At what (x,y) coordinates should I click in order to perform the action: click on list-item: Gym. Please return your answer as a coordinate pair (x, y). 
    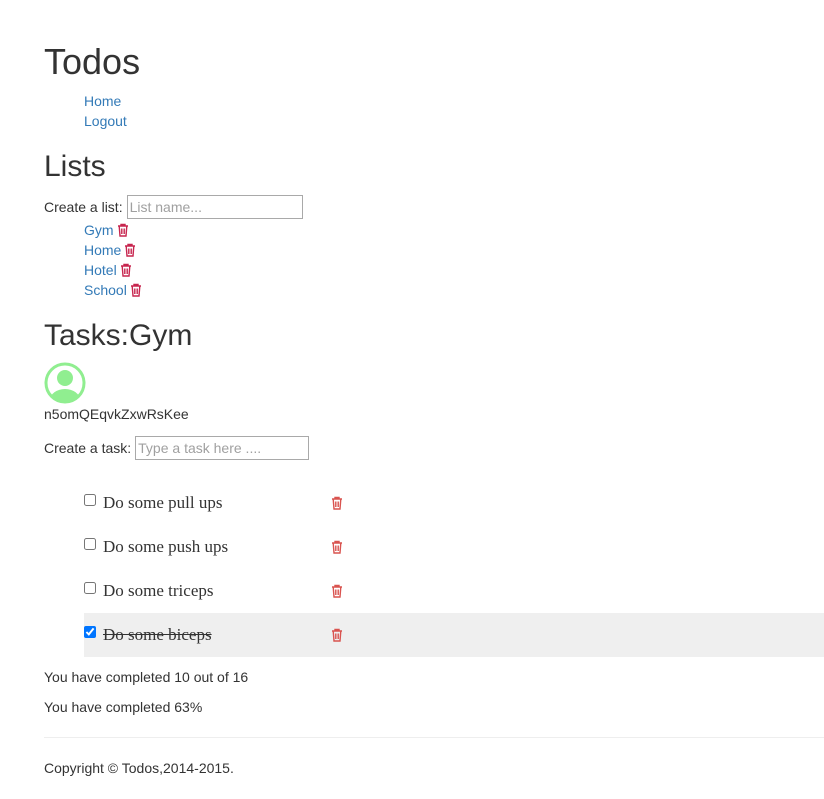
    Looking at the image, I should click on (113, 230).